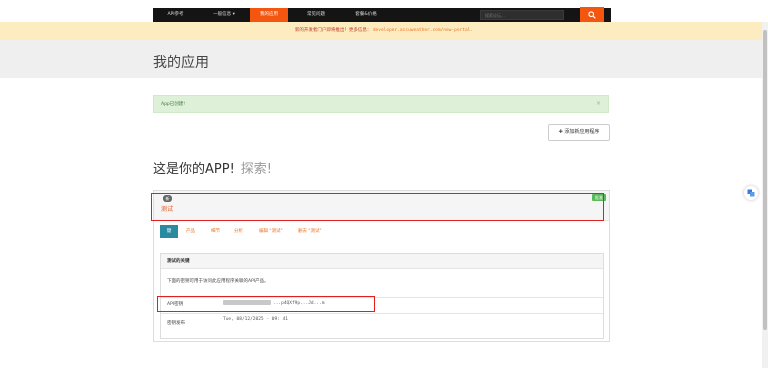 Image resolution: width=768 pixels, height=368 pixels. What do you see at coordinates (169, 231) in the screenshot?
I see `tab-keys: 键` at bounding box center [169, 231].